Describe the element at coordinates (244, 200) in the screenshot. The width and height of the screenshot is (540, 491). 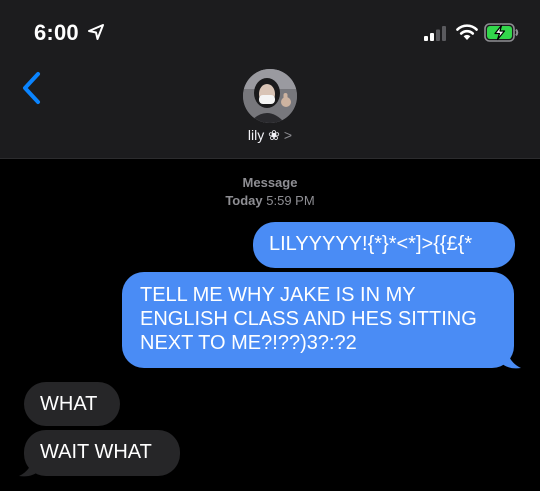
I see `timestamp-day: Today` at that location.